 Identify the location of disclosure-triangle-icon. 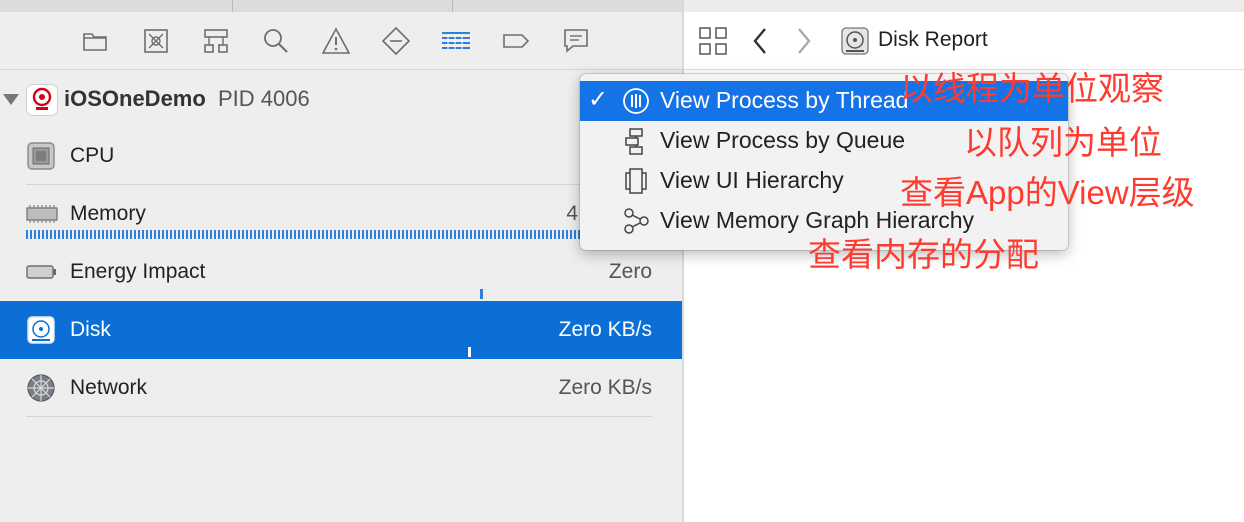
(11, 99).